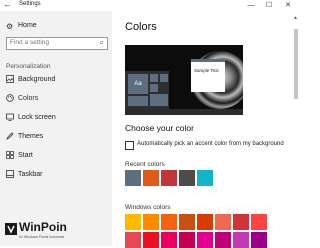 This screenshot has width=320, height=248. What do you see at coordinates (10, 98) in the screenshot?
I see `palette-icon` at bounding box center [10, 98].